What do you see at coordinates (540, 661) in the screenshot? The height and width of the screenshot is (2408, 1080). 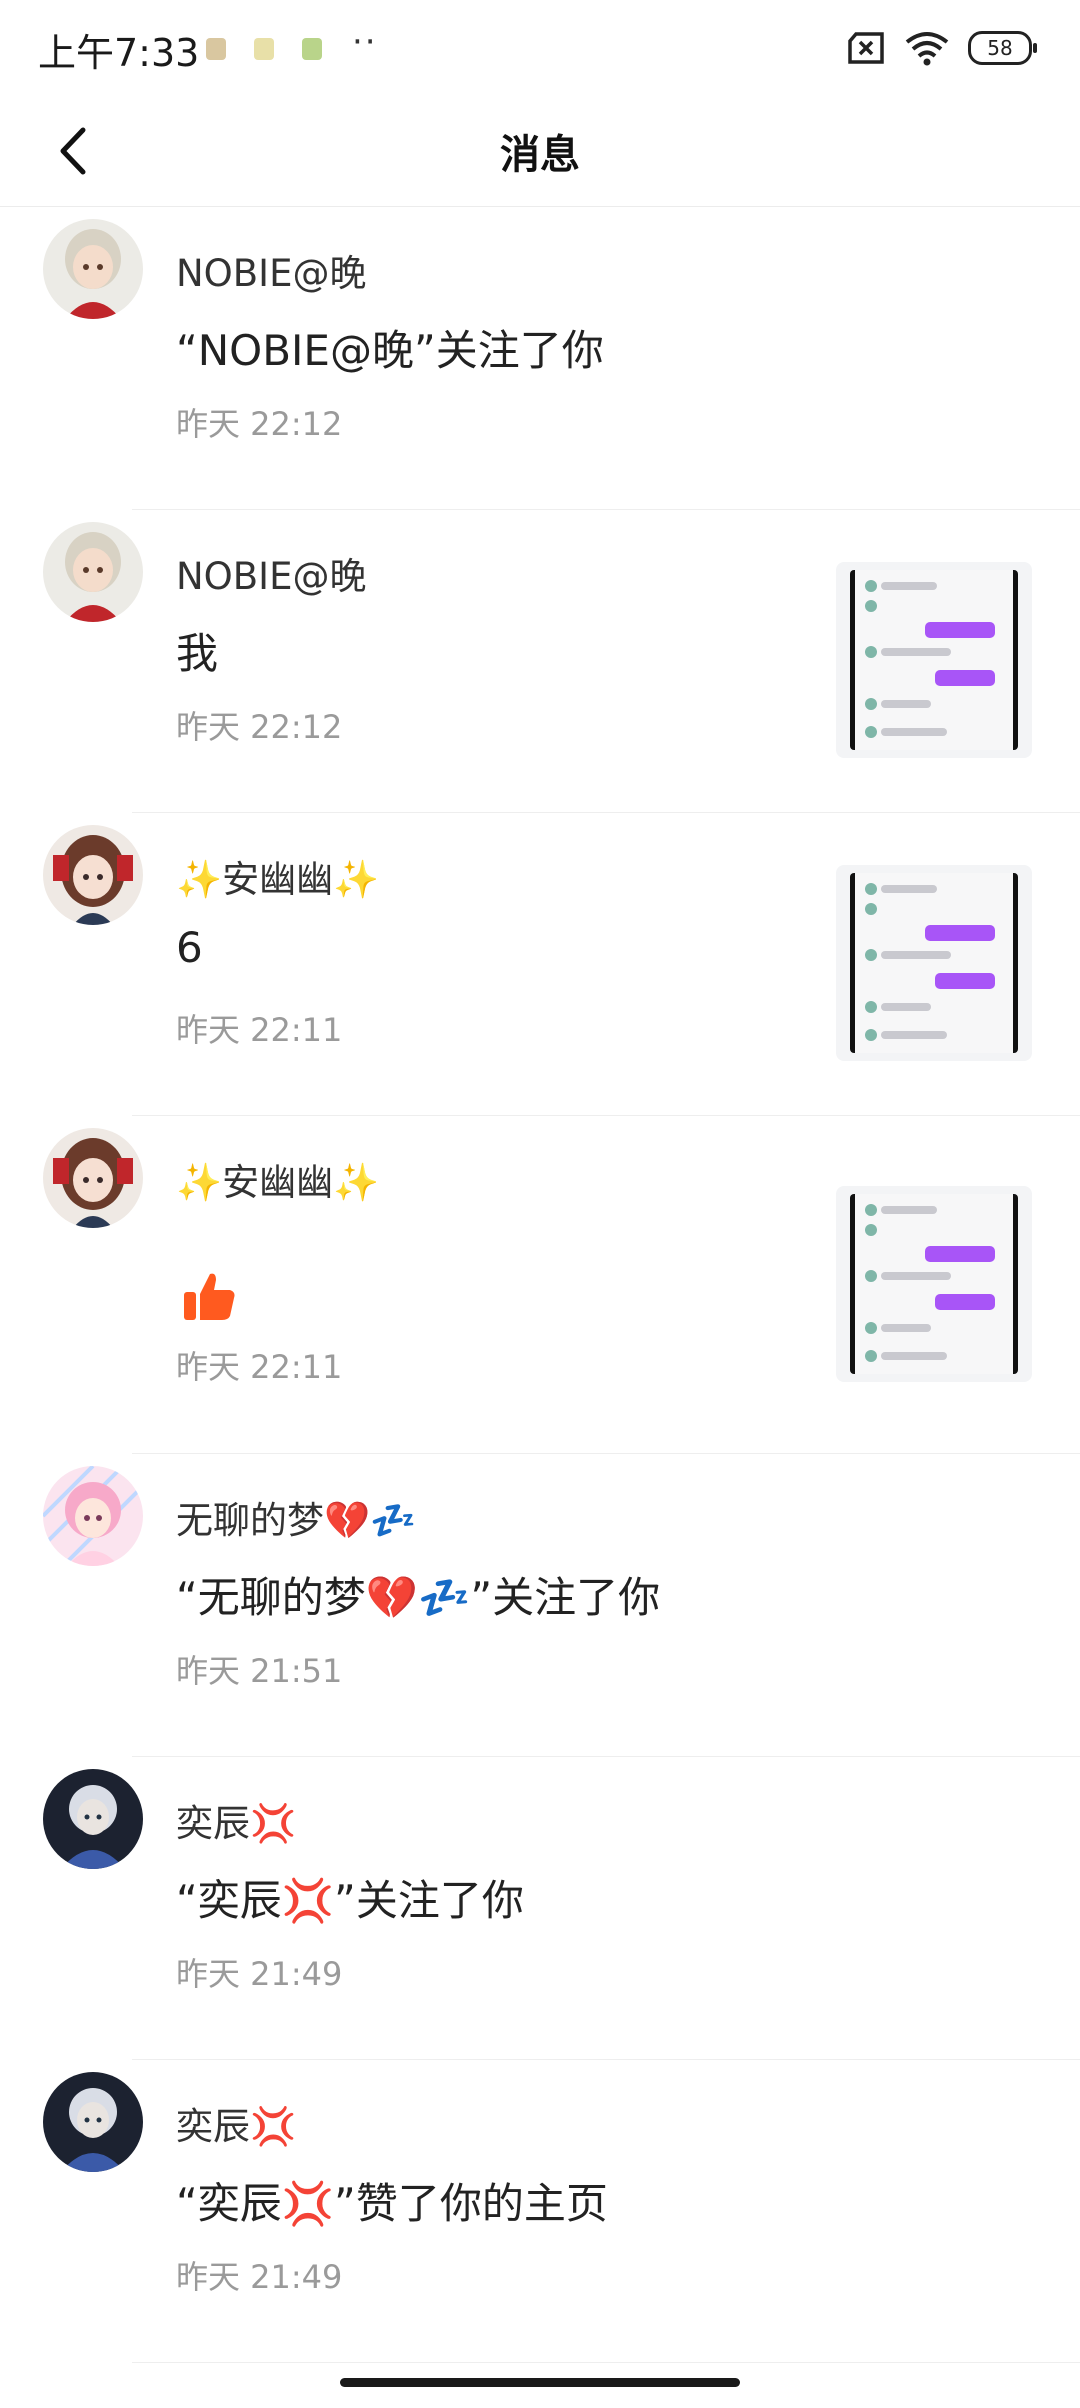 I see `message-item: NOBIE@晚 我 昨天 22:12` at bounding box center [540, 661].